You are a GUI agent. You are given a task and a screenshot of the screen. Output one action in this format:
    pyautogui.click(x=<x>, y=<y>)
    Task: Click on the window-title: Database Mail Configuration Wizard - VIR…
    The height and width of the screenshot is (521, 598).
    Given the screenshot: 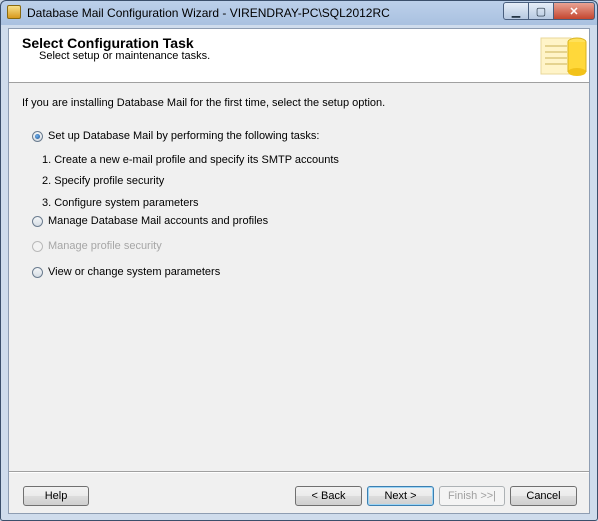 What is the action you would take?
    pyautogui.click(x=208, y=13)
    